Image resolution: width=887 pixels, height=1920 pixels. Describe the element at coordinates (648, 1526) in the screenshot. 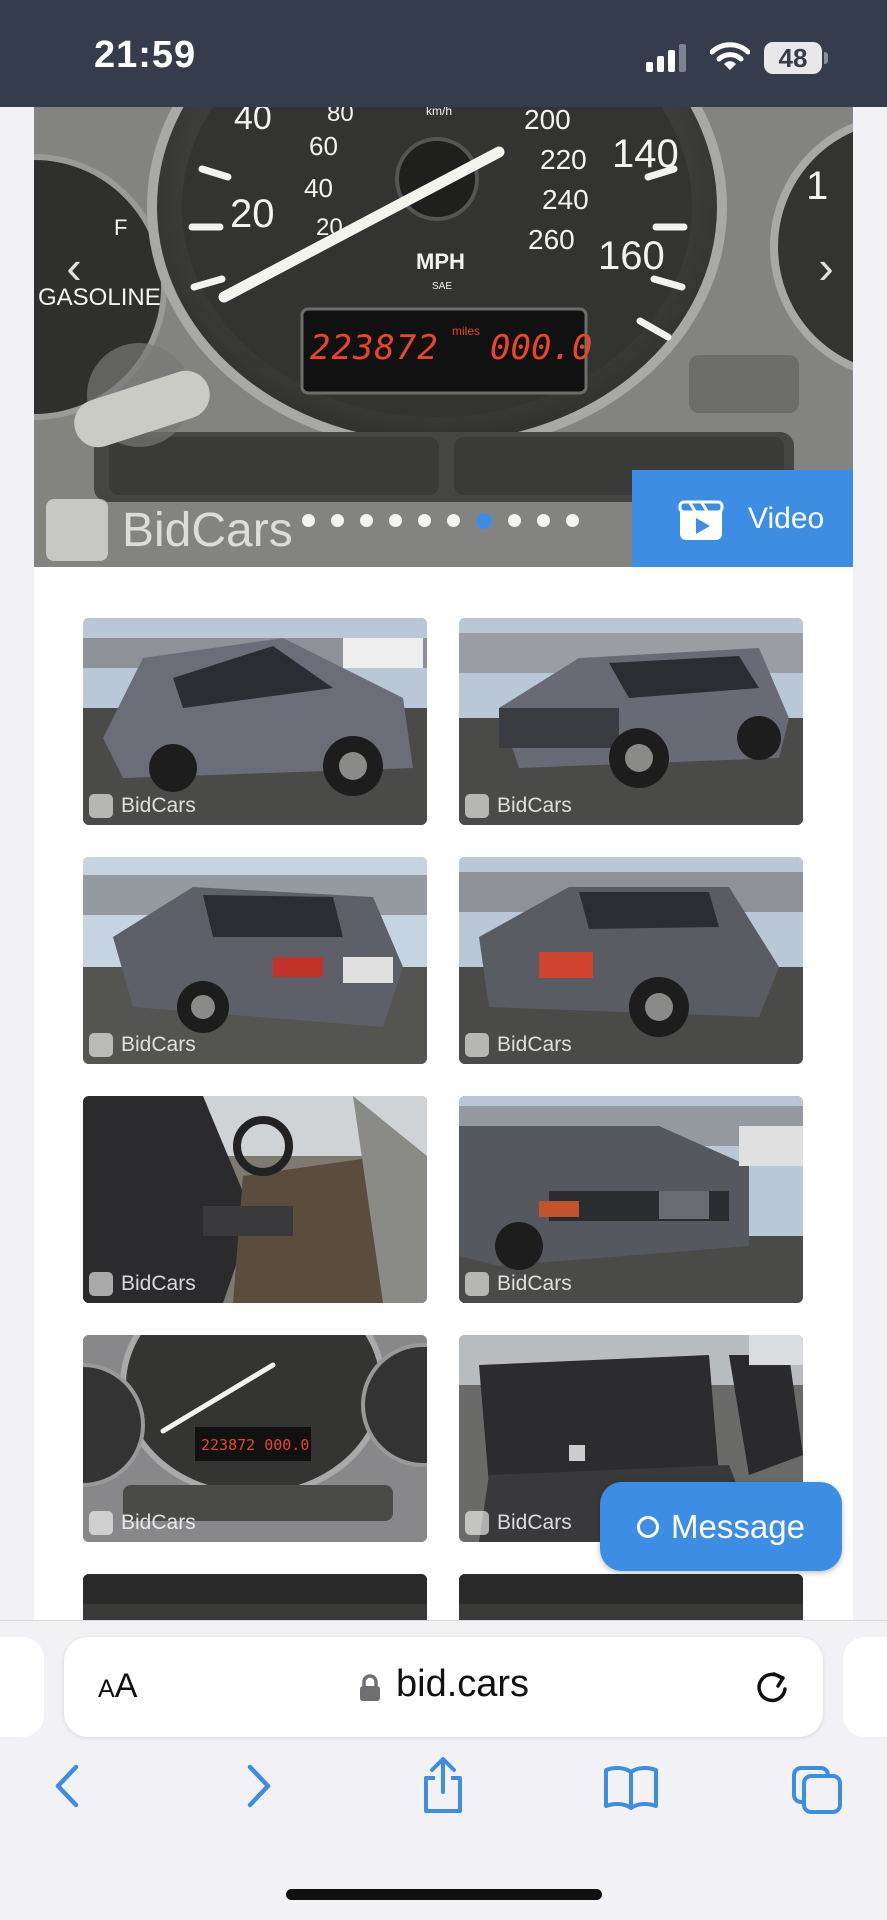

I see `message-status-icon` at that location.